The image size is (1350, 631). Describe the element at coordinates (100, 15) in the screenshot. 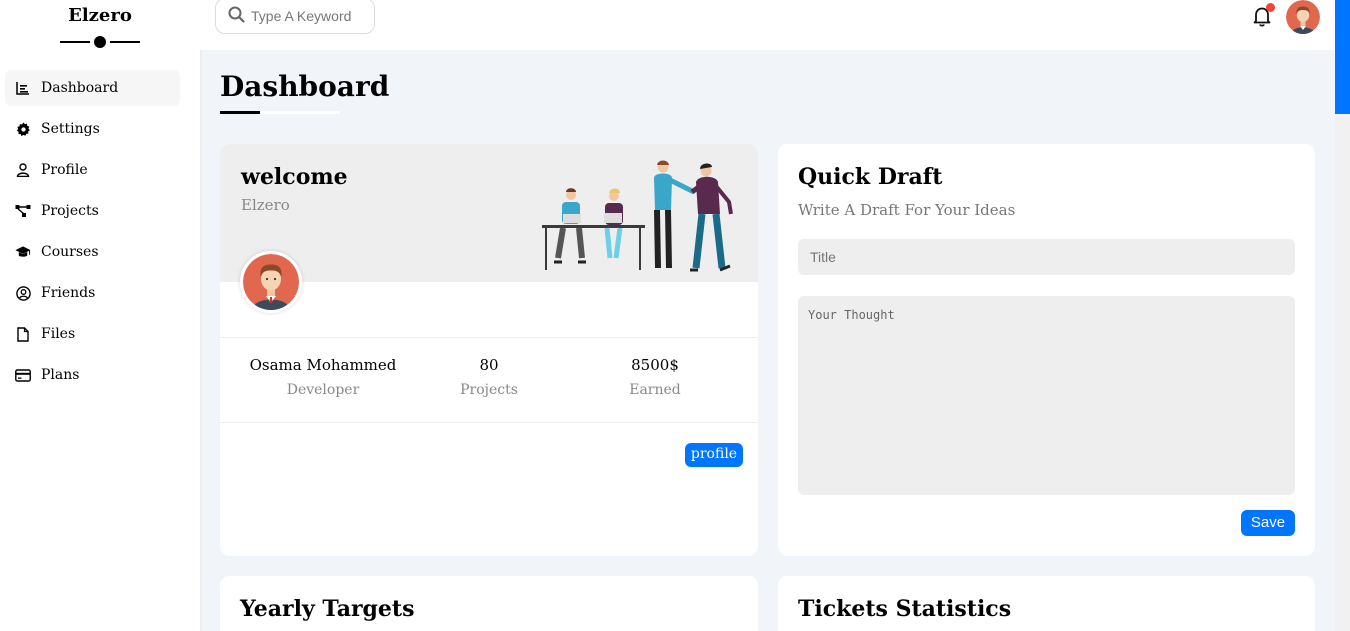

I see `brand-title: Elzero` at that location.